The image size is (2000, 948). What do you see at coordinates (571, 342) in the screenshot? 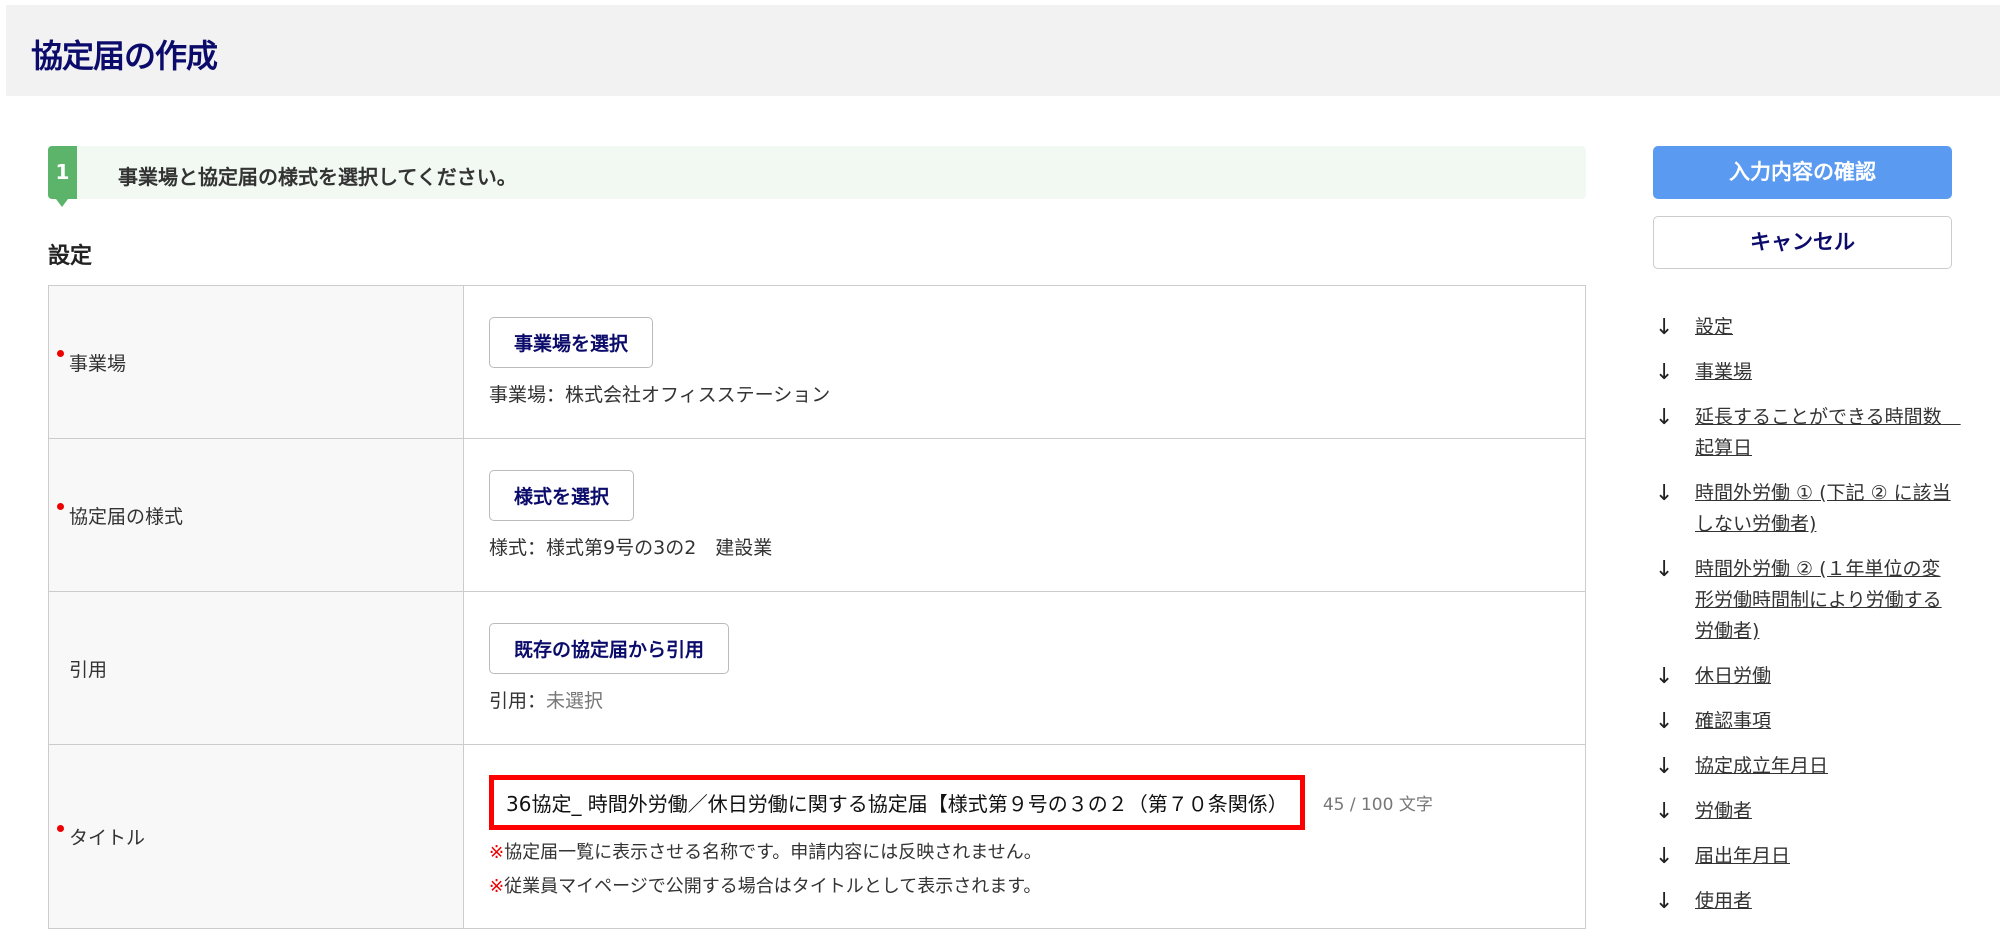
I see `select-workplace-button: 事業場を選択` at bounding box center [571, 342].